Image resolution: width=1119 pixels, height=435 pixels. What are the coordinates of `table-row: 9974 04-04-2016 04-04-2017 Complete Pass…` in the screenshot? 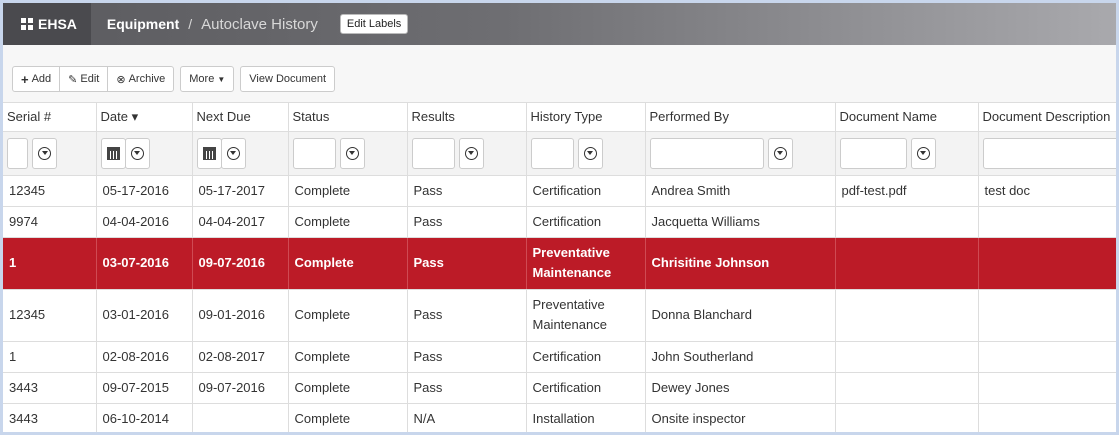 It's located at (559, 222).